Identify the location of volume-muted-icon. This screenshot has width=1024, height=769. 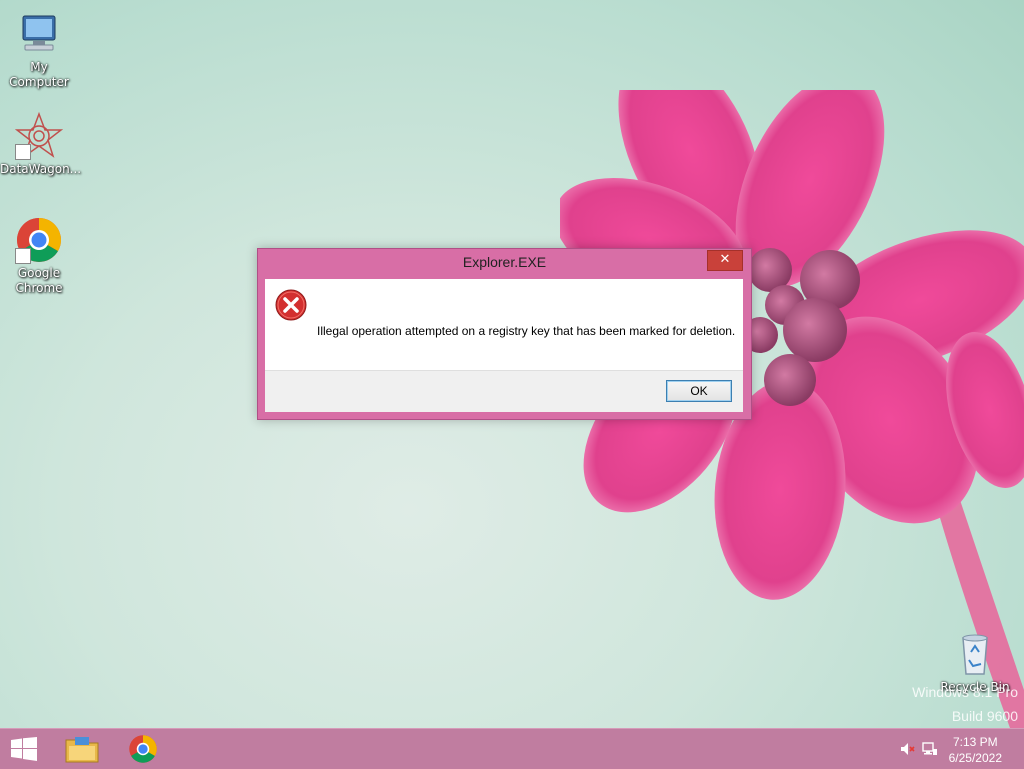
(907, 749).